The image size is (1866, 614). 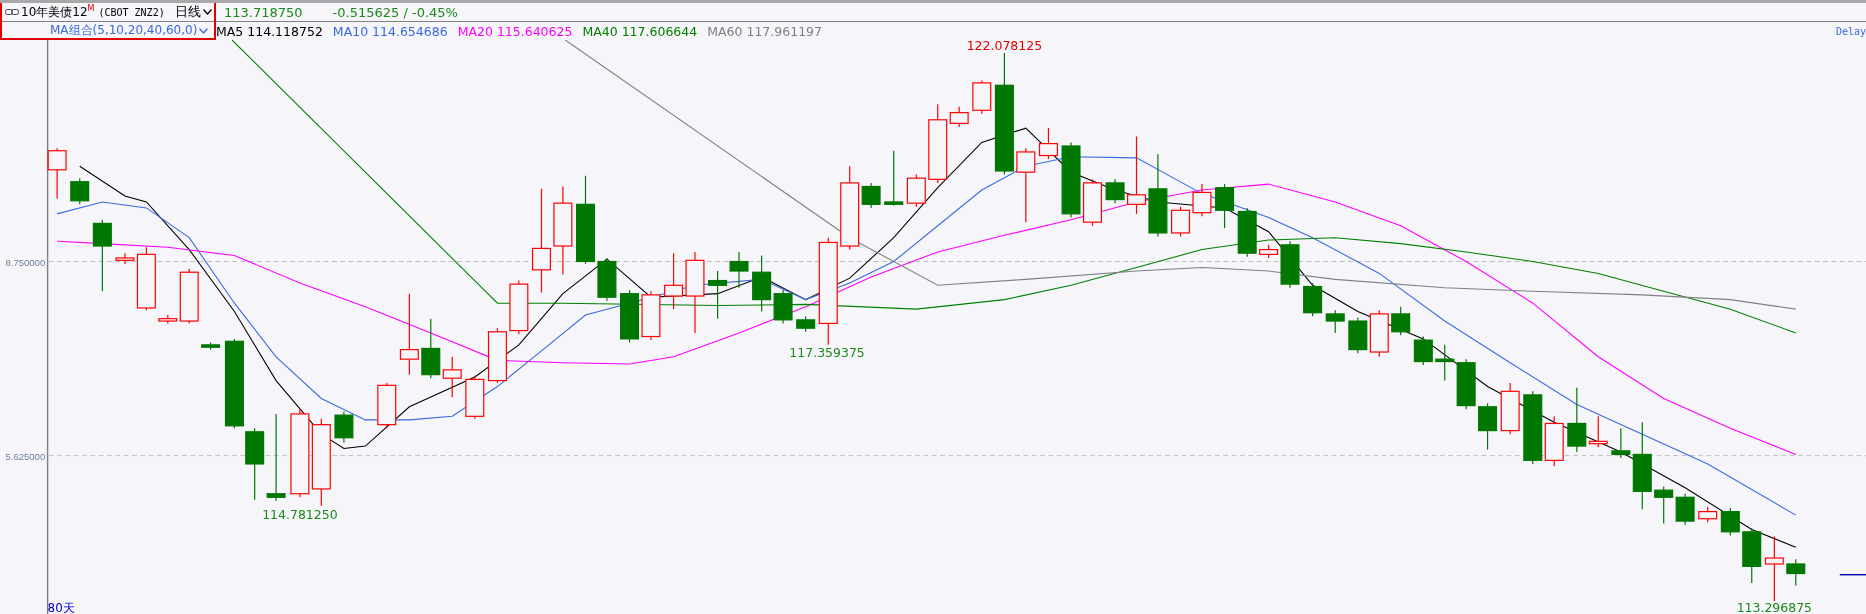 I want to click on ma-group-dropdown: MA组合(5,10,20,40,60,0), so click(x=129, y=30).